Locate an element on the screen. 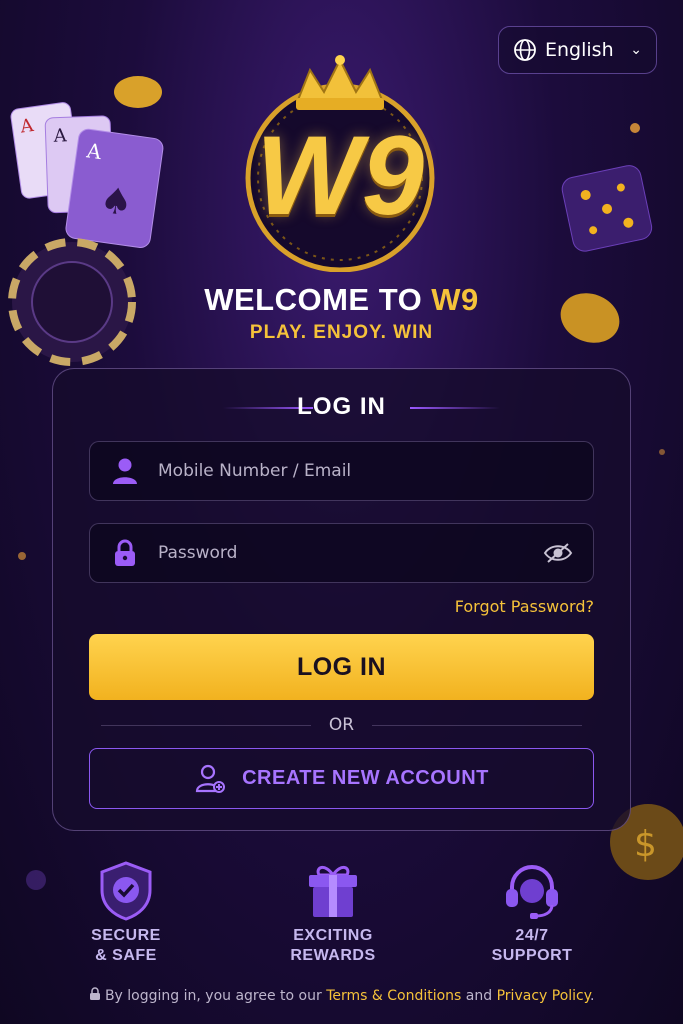 The height and width of the screenshot is (1024, 683). feature-rewards: EXCITING REWARDS is located at coordinates (333, 911).